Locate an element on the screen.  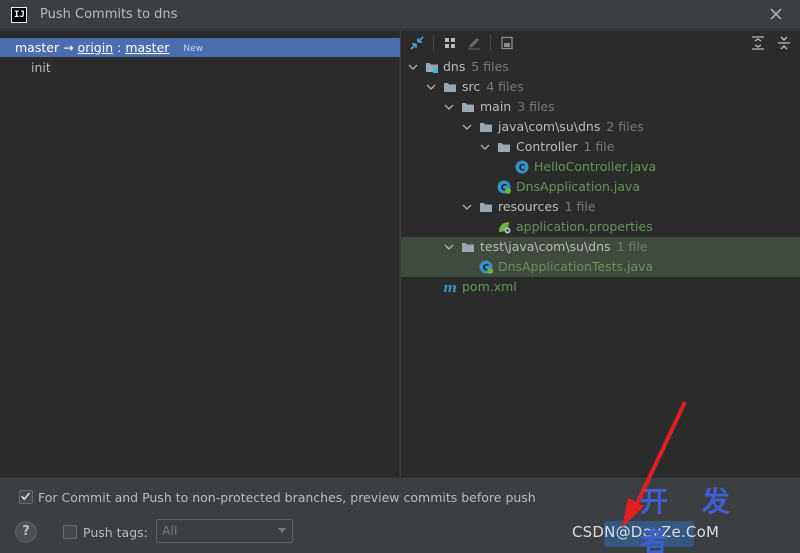
tree-label: DnsApplicationTests.java is located at coordinates (576, 266).